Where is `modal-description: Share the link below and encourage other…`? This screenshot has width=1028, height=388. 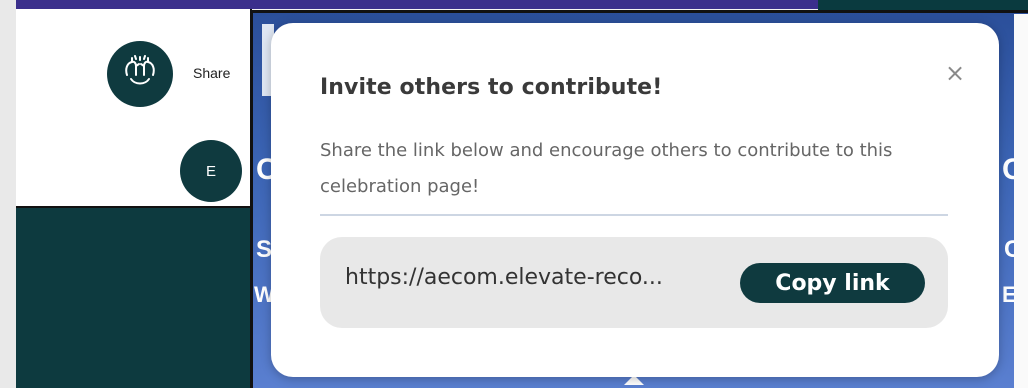 modal-description: Share the link below and encourage other… is located at coordinates (606, 168).